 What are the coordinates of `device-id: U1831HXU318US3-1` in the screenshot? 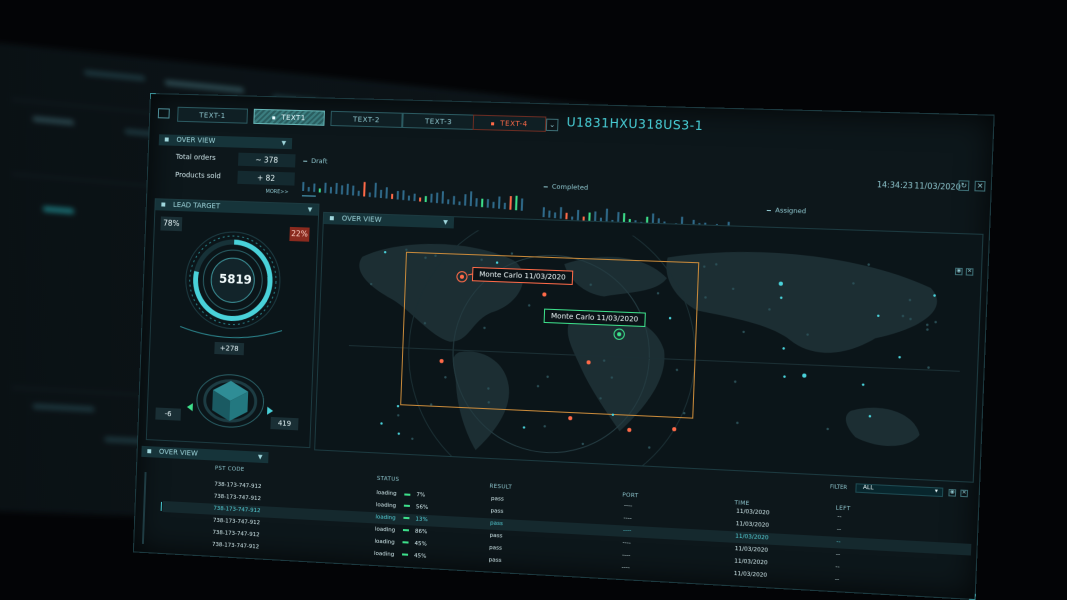 It's located at (635, 124).